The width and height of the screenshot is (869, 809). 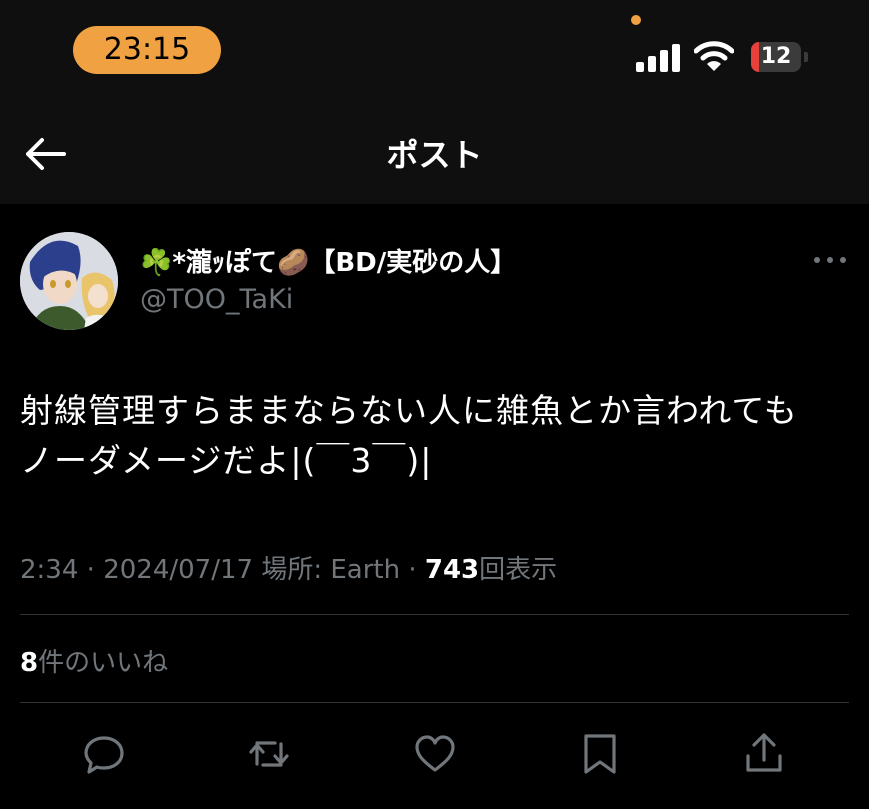 I want to click on author-name-text: *瀧ｯぽて, so click(x=224, y=263).